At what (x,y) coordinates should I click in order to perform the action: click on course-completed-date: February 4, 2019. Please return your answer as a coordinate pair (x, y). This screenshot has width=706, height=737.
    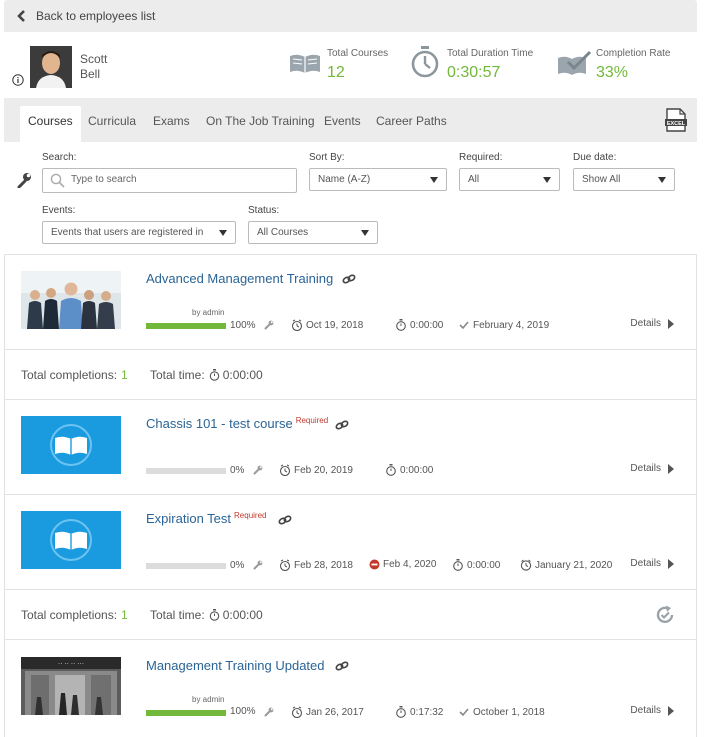
    Looking at the image, I should click on (503, 325).